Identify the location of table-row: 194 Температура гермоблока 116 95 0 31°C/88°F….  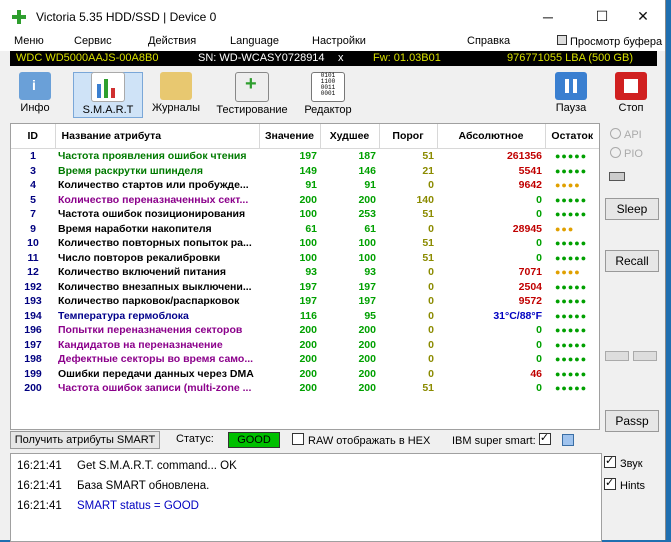
(305, 316).